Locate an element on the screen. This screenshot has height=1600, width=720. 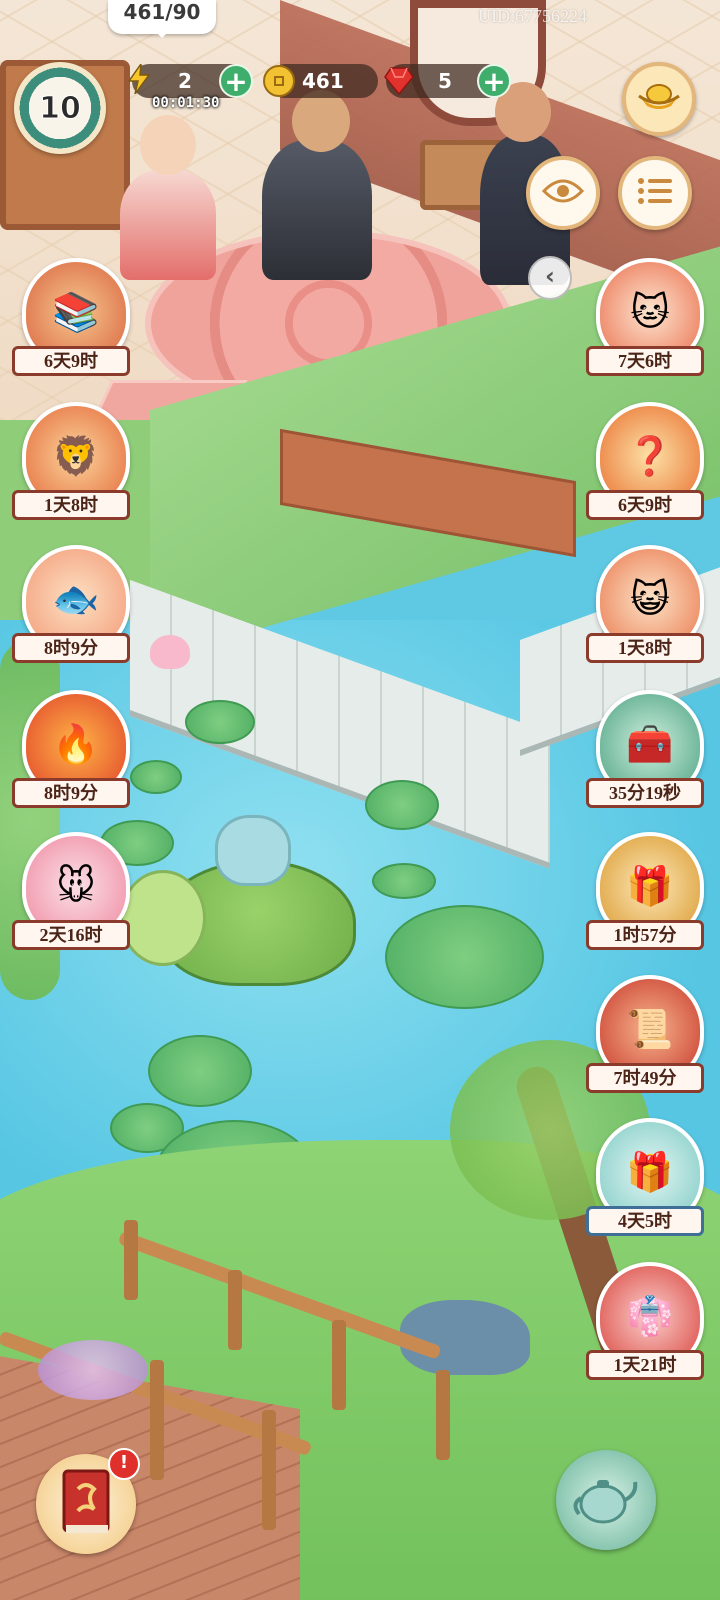
lotus-flower is located at coordinates (170, 652).